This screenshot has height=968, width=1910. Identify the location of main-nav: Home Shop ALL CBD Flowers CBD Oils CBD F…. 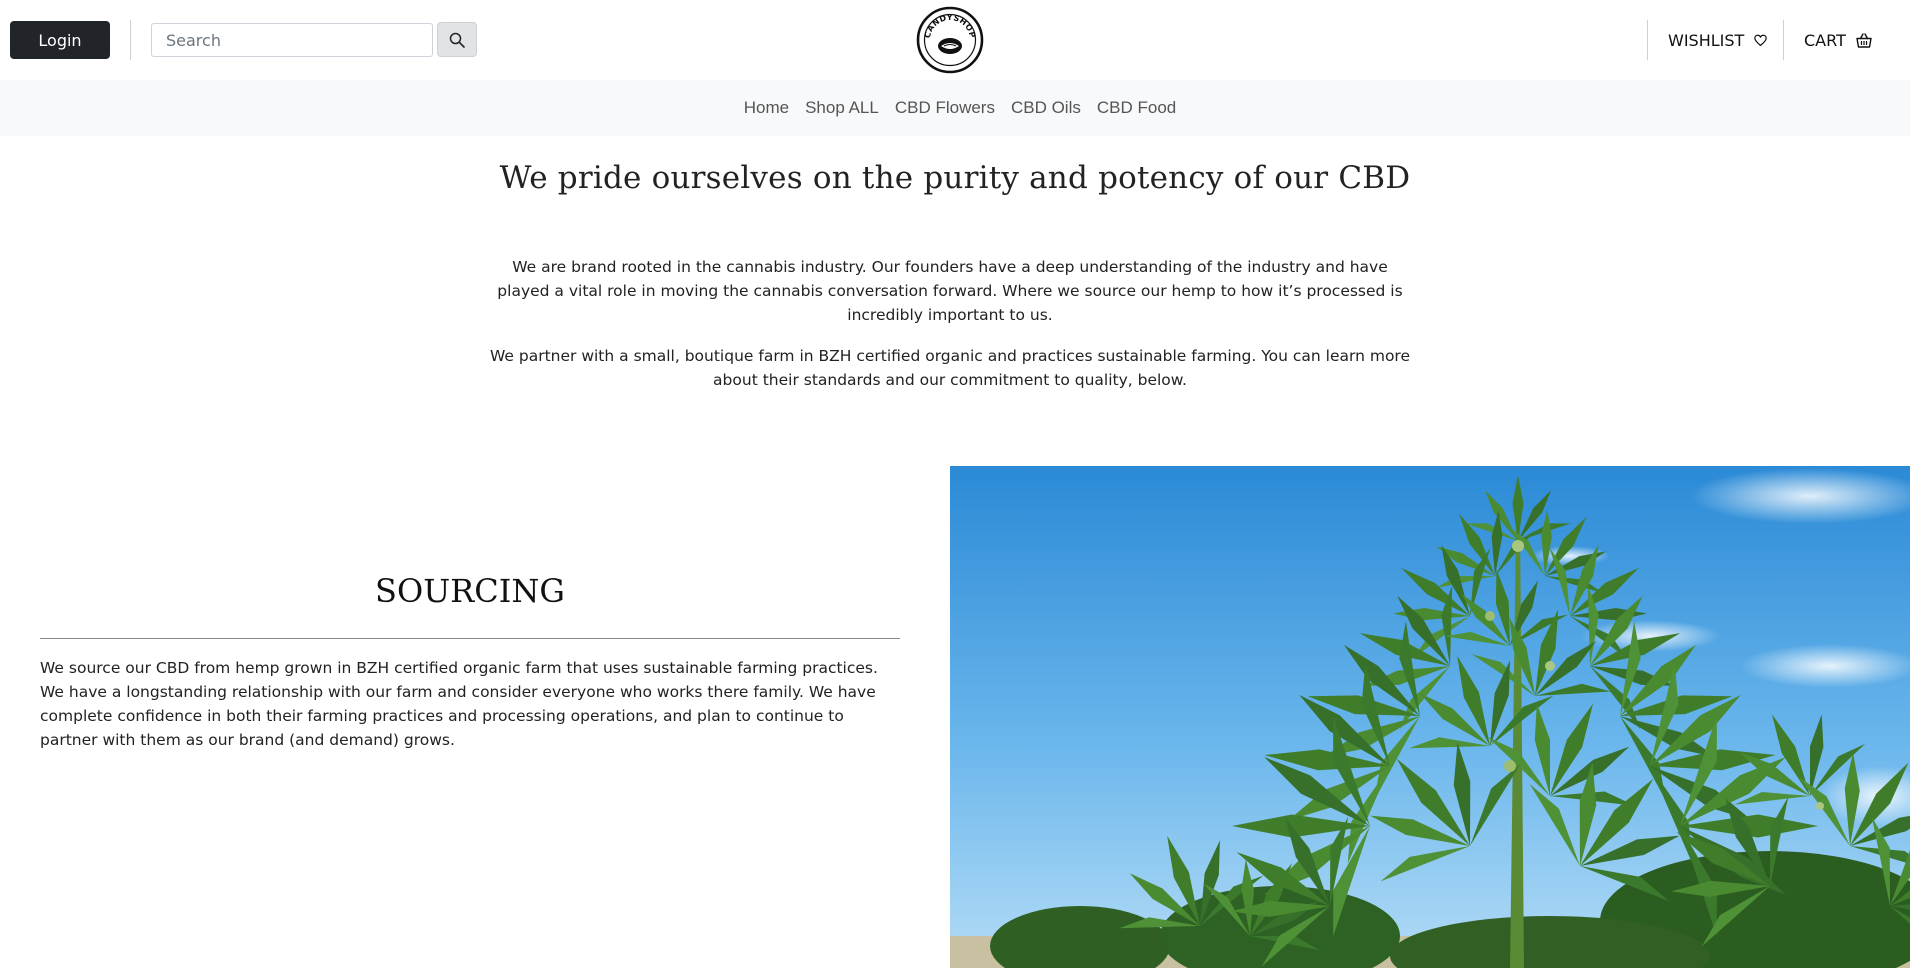
(955, 108).